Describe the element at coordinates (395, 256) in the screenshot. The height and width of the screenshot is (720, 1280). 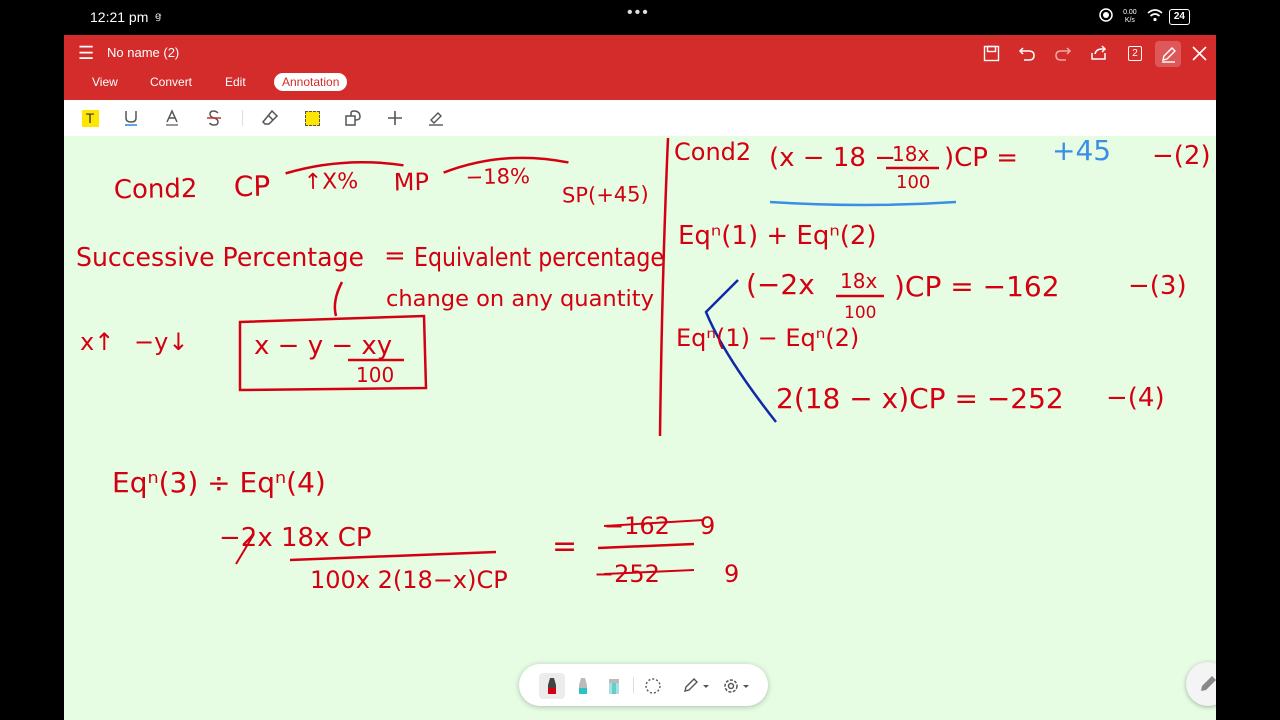
I see `equals-sign-1: =` at that location.